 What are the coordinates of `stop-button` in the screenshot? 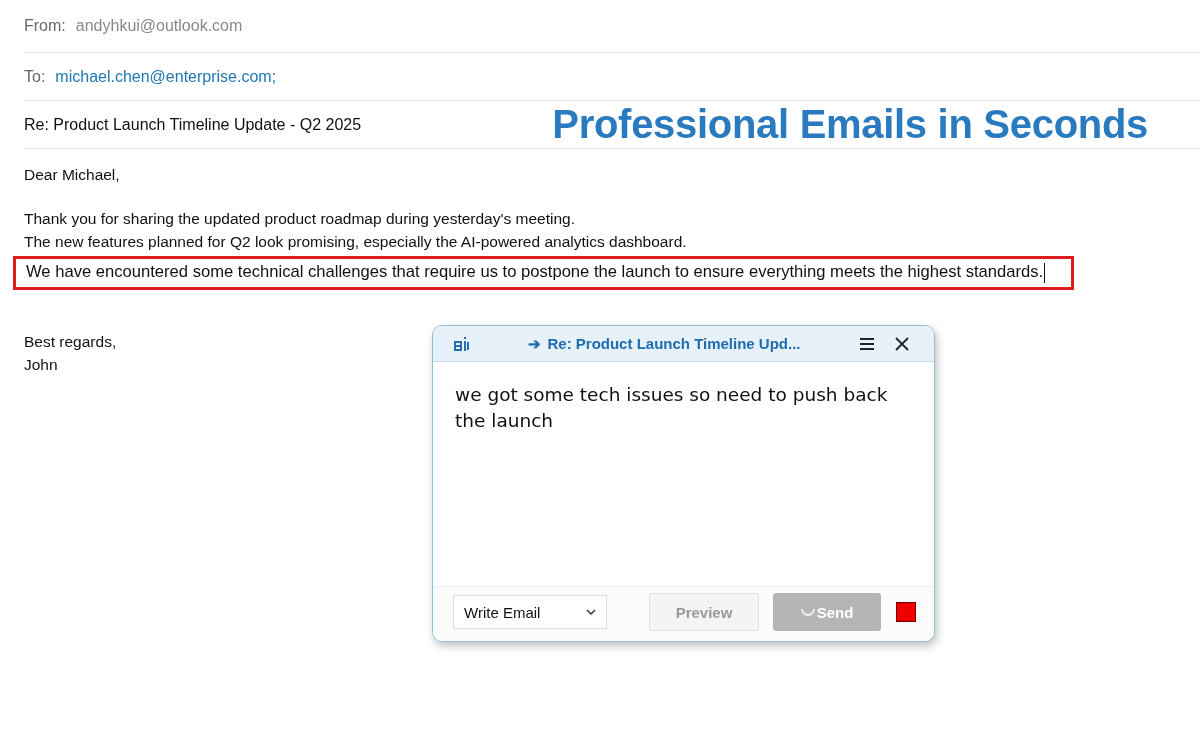 It's located at (906, 612).